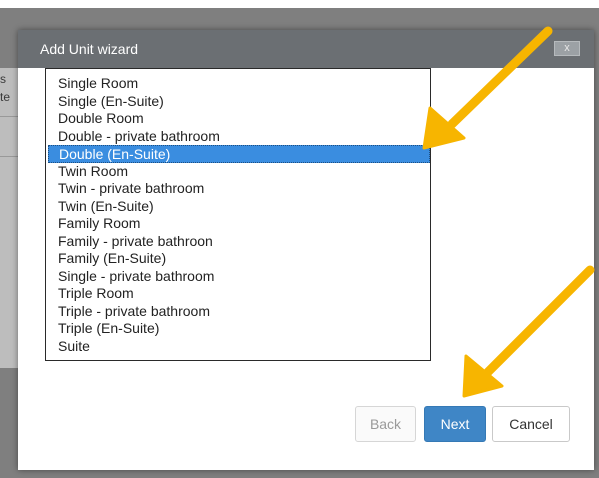 This screenshot has height=478, width=599. Describe the element at coordinates (487, 88) in the screenshot. I see `annotation-arrow-to-selected-item` at that location.